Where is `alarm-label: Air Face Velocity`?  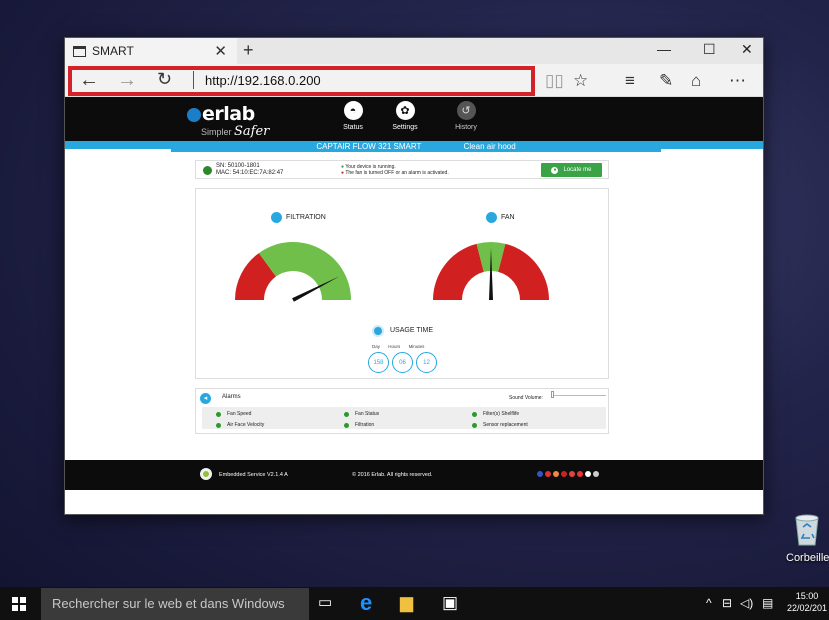
alarm-label: Air Face Velocity is located at coordinates (246, 425).